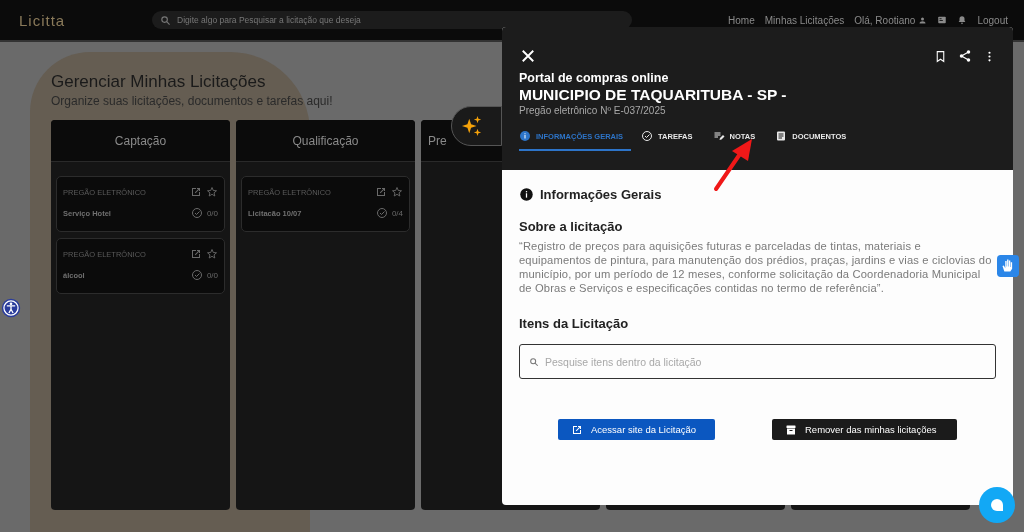 Image resolution: width=1024 pixels, height=532 pixels. I want to click on open-site-button: Acessar site da Licitação, so click(636, 429).